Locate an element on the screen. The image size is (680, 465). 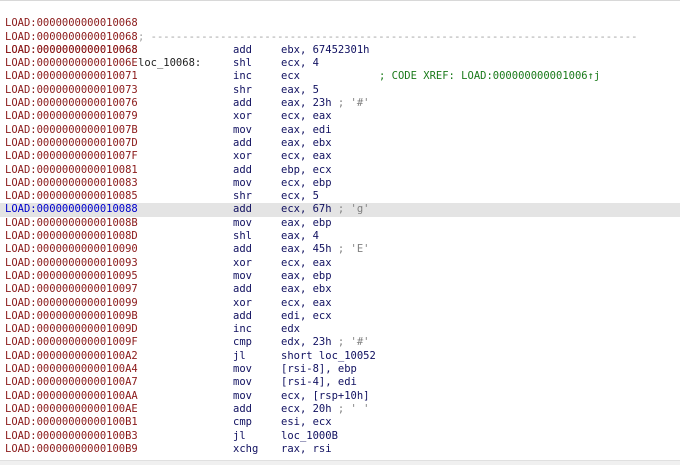
operands: eax, 45h ; 'E' is located at coordinates (325, 249).